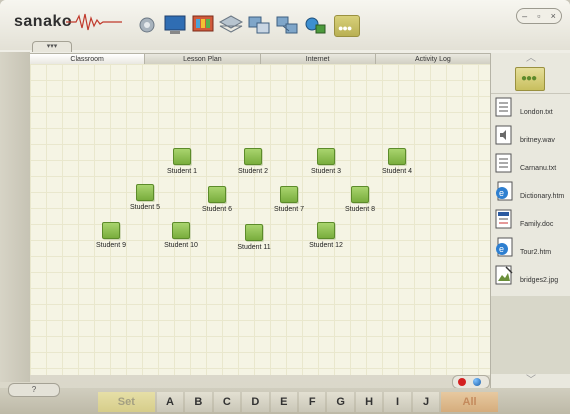 This screenshot has width=570, height=414. What do you see at coordinates (253, 171) in the screenshot?
I see `student-label: Student 2` at bounding box center [253, 171].